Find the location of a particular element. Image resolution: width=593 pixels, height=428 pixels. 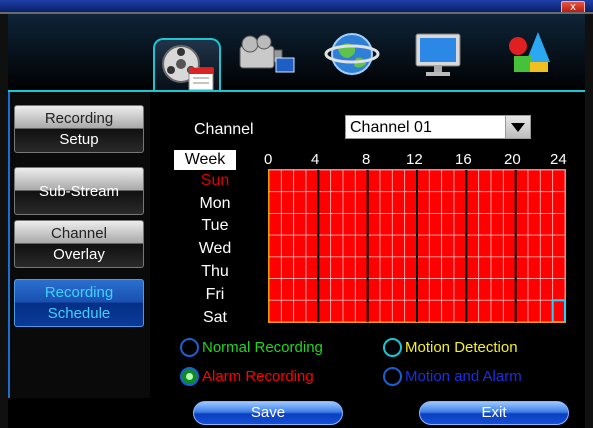

legend-normal: Normal Recording is located at coordinates (251, 347).